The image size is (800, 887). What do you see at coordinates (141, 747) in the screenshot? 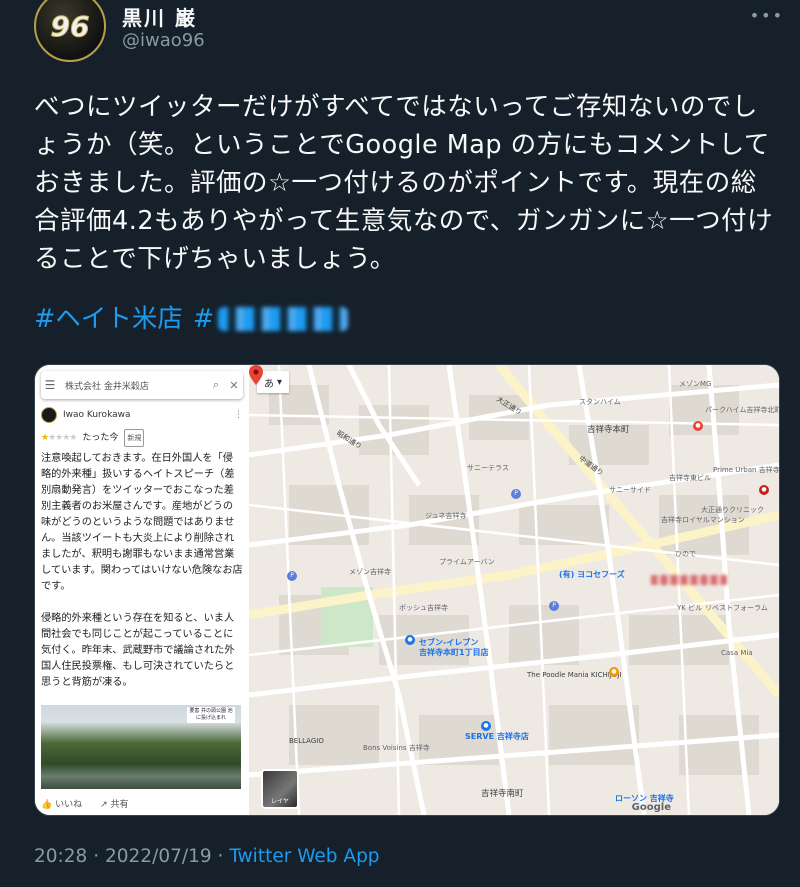
I see `review-photo: 要害 井の頭公園 池に投げ込まれ` at bounding box center [141, 747].